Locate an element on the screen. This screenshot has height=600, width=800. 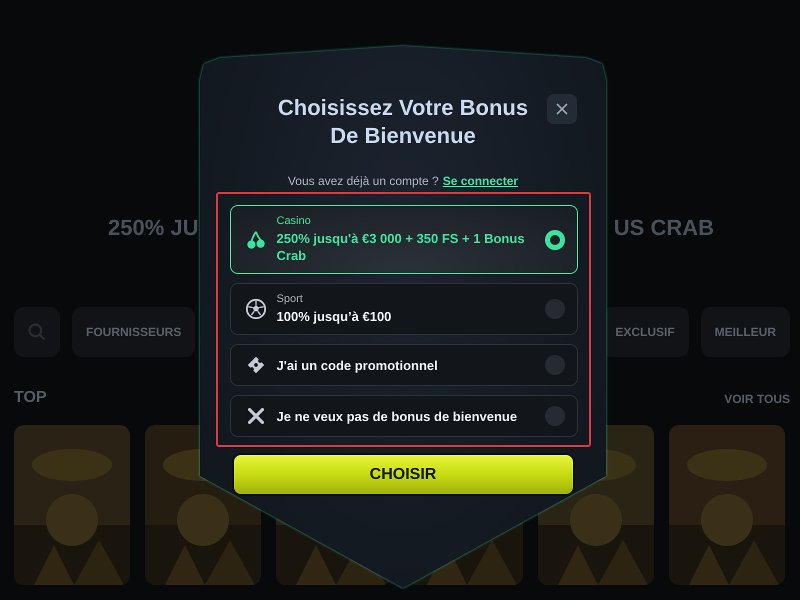
option-category: Casino is located at coordinates (294, 221).